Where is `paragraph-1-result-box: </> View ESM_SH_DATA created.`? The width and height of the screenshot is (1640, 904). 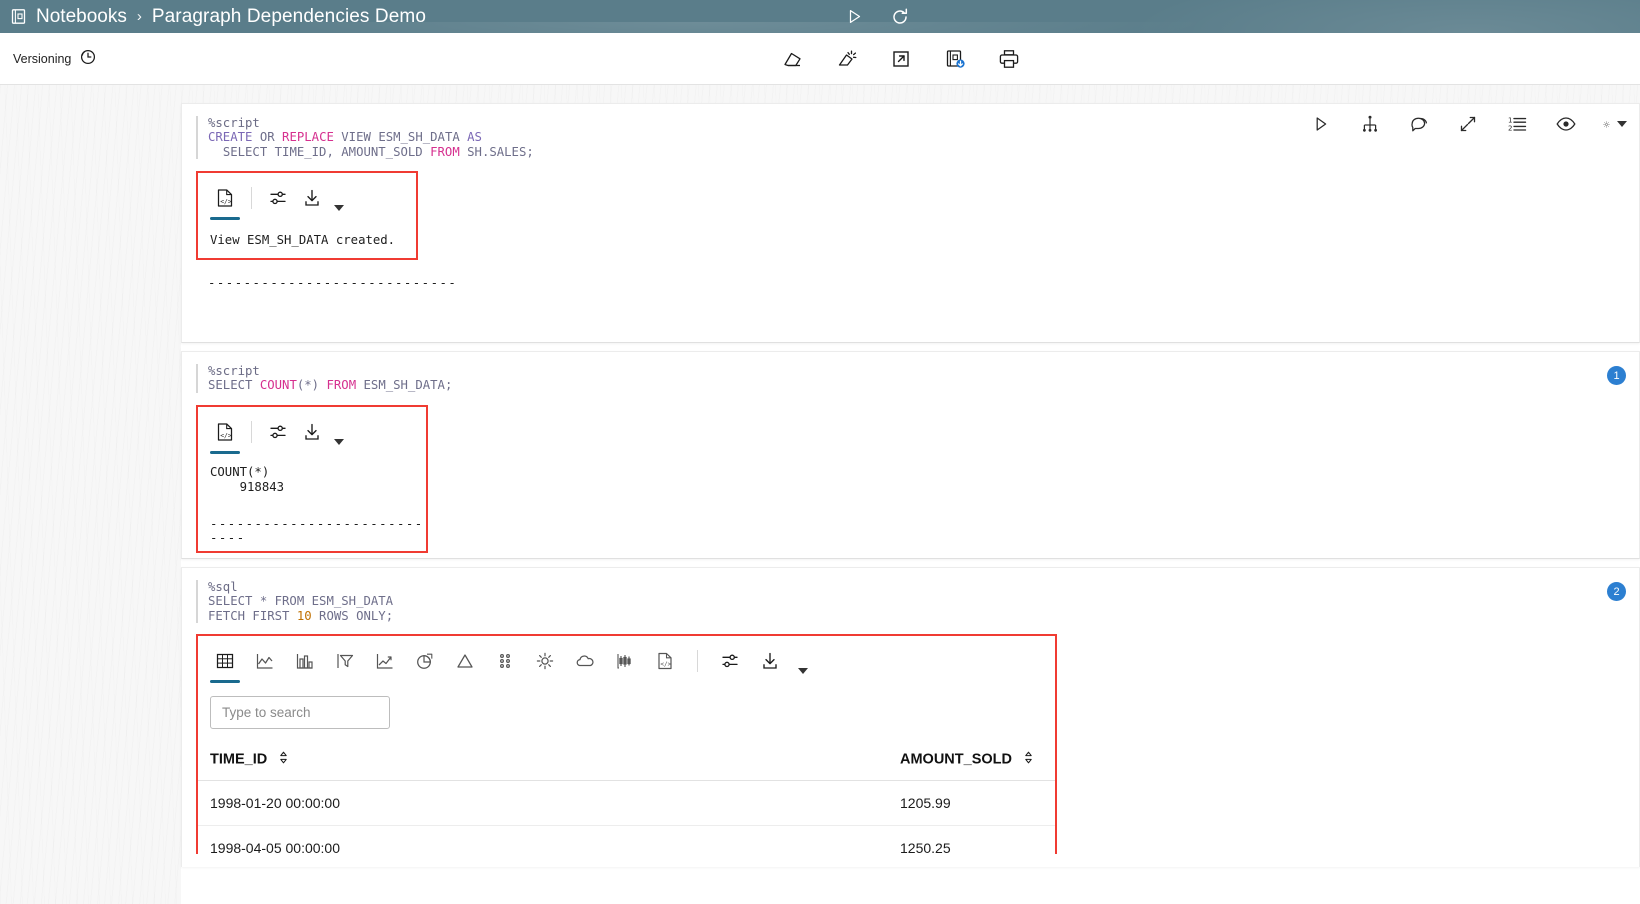
paragraph-1-result-box: </> View ESM_SH_DATA created. is located at coordinates (307, 216).